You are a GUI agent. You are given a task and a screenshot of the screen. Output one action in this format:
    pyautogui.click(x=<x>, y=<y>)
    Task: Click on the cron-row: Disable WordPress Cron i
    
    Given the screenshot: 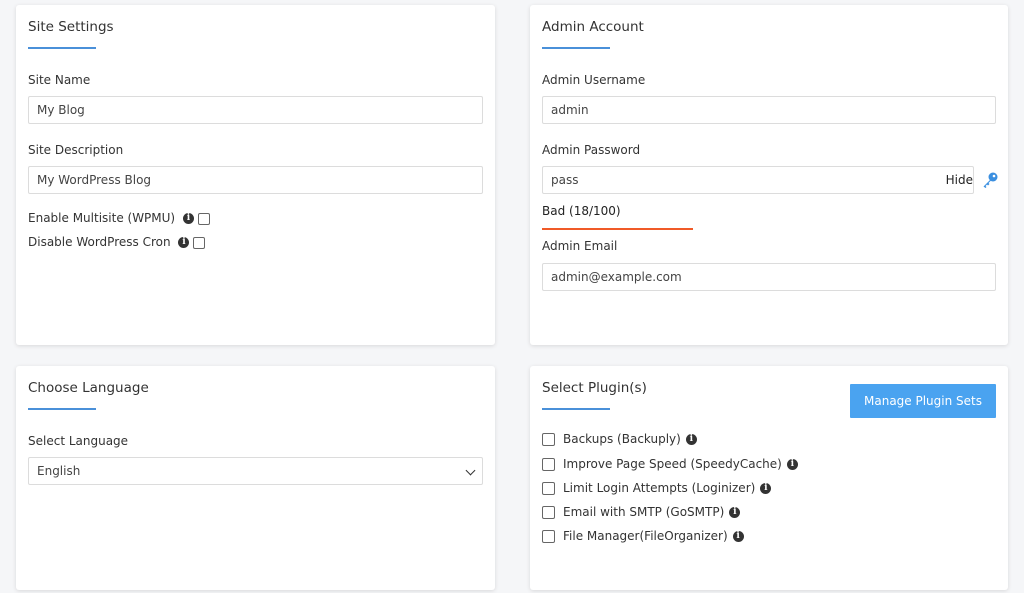 What is the action you would take?
    pyautogui.click(x=117, y=242)
    